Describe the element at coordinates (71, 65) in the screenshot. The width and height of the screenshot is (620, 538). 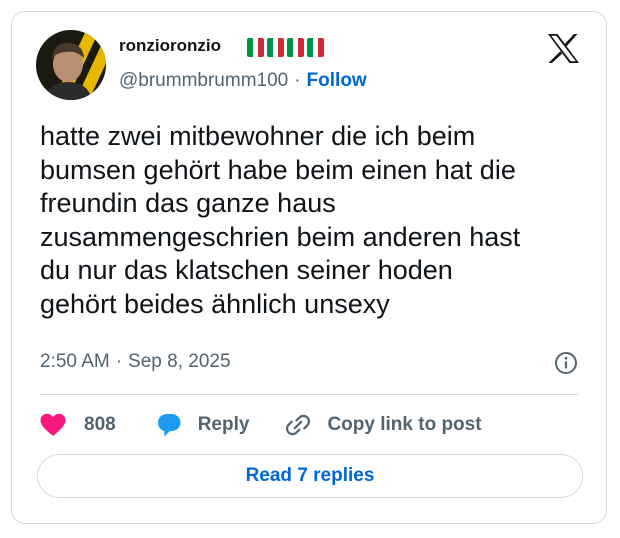
I see `avatar` at that location.